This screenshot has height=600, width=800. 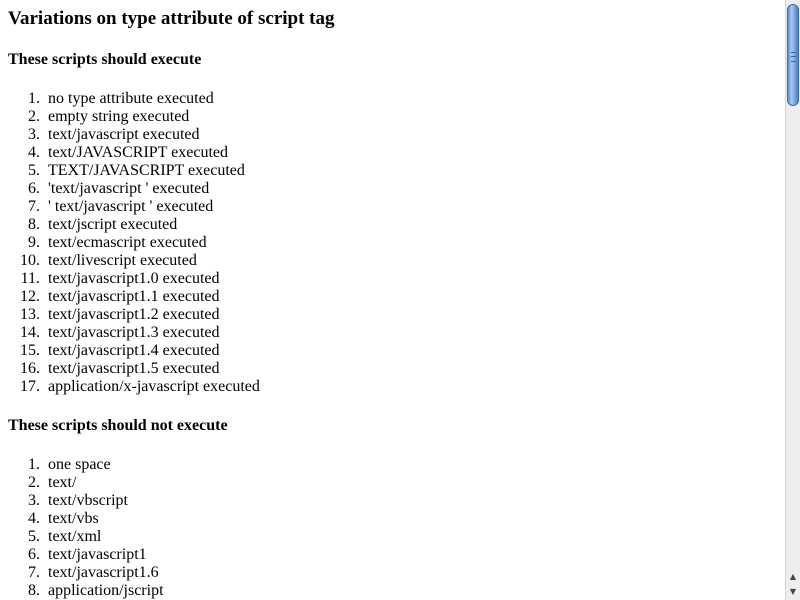 I want to click on list-item: 1. one space, so click(x=96, y=465).